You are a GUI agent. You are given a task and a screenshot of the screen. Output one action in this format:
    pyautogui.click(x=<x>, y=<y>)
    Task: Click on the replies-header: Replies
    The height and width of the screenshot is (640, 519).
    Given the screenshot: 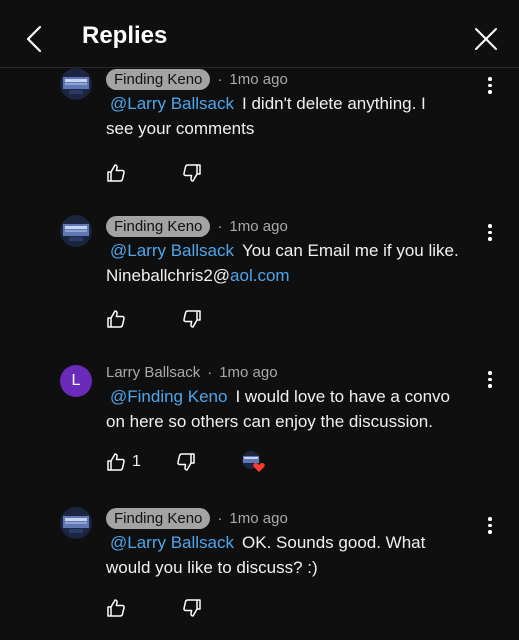 What is the action you would take?
    pyautogui.click(x=259, y=34)
    